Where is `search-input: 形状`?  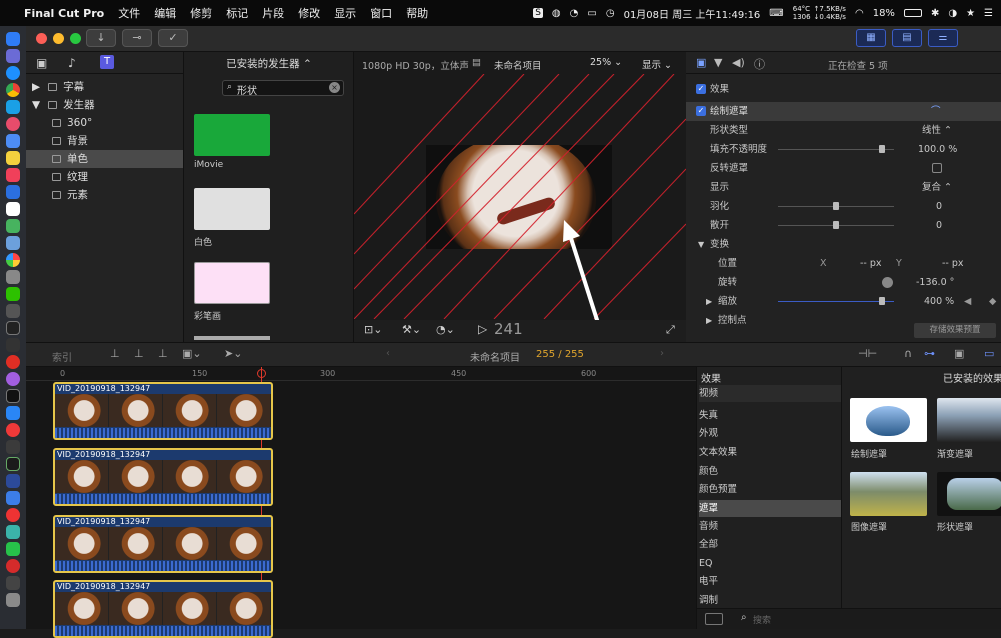
search-input: 形状 is located at coordinates (247, 89).